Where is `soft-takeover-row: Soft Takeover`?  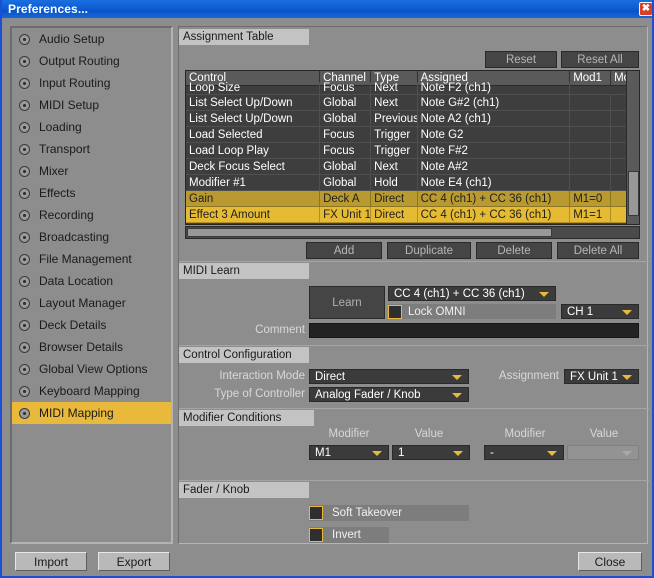
soft-takeover-row: Soft Takeover is located at coordinates (389, 513).